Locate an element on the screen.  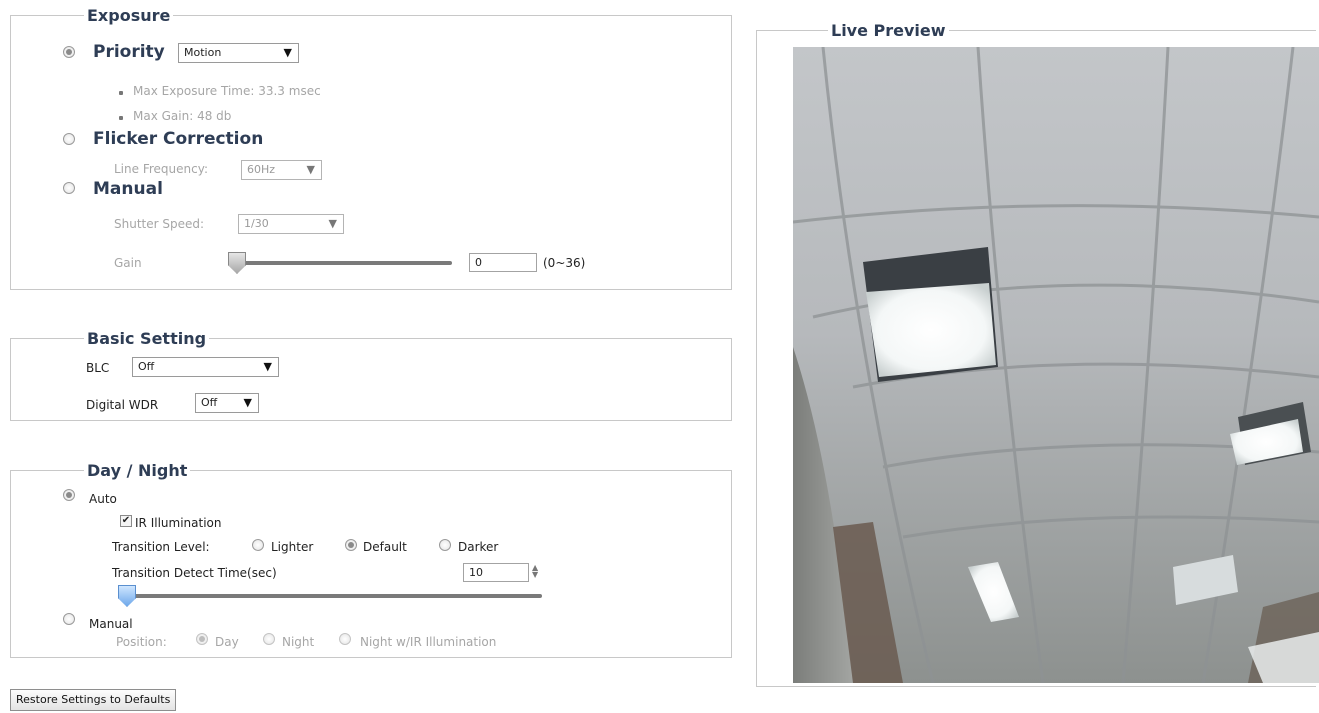
day-night-manual-radio is located at coordinates (69, 619).